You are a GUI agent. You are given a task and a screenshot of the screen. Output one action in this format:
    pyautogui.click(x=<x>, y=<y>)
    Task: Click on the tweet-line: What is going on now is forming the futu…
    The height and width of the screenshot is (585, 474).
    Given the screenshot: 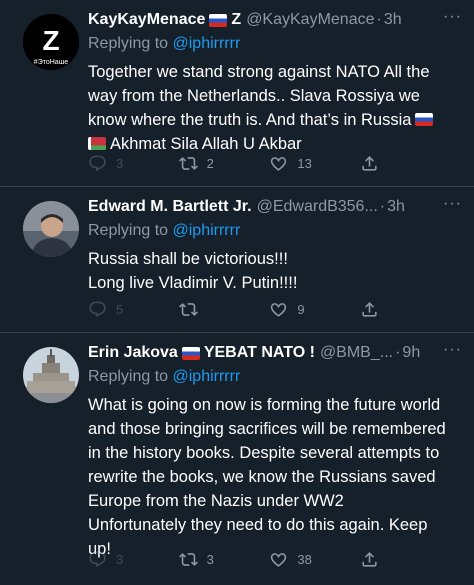 What is the action you would take?
    pyautogui.click(x=264, y=405)
    